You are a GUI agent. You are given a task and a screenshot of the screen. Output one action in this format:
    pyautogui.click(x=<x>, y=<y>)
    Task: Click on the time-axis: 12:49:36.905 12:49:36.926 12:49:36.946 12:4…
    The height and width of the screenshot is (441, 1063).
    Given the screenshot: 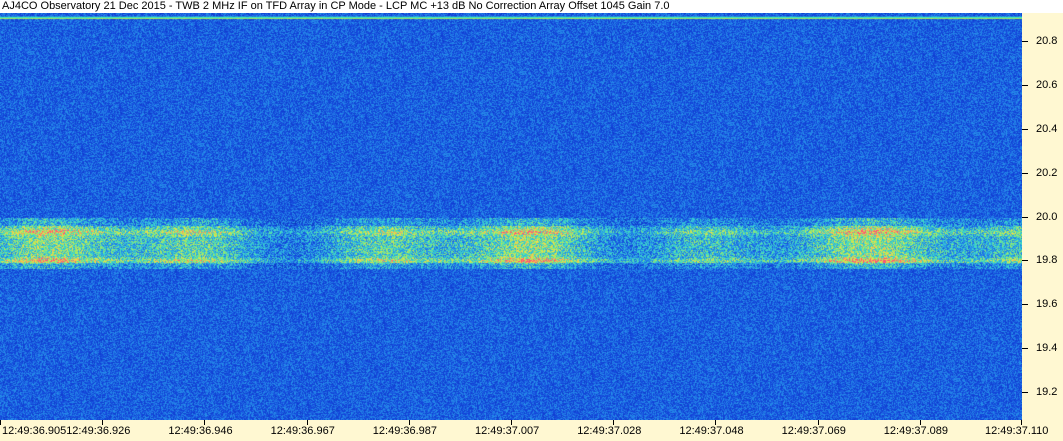 What is the action you would take?
    pyautogui.click(x=531, y=430)
    